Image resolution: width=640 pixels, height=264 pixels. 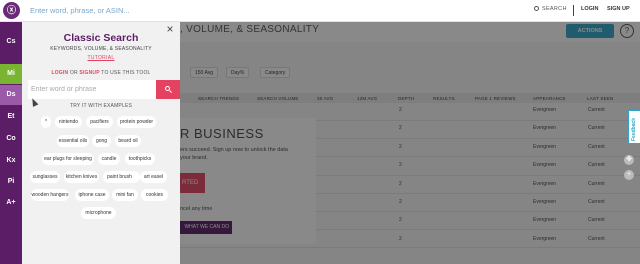 What do you see at coordinates (92, 195) in the screenshot?
I see `example-chip: iphone case` at bounding box center [92, 195].